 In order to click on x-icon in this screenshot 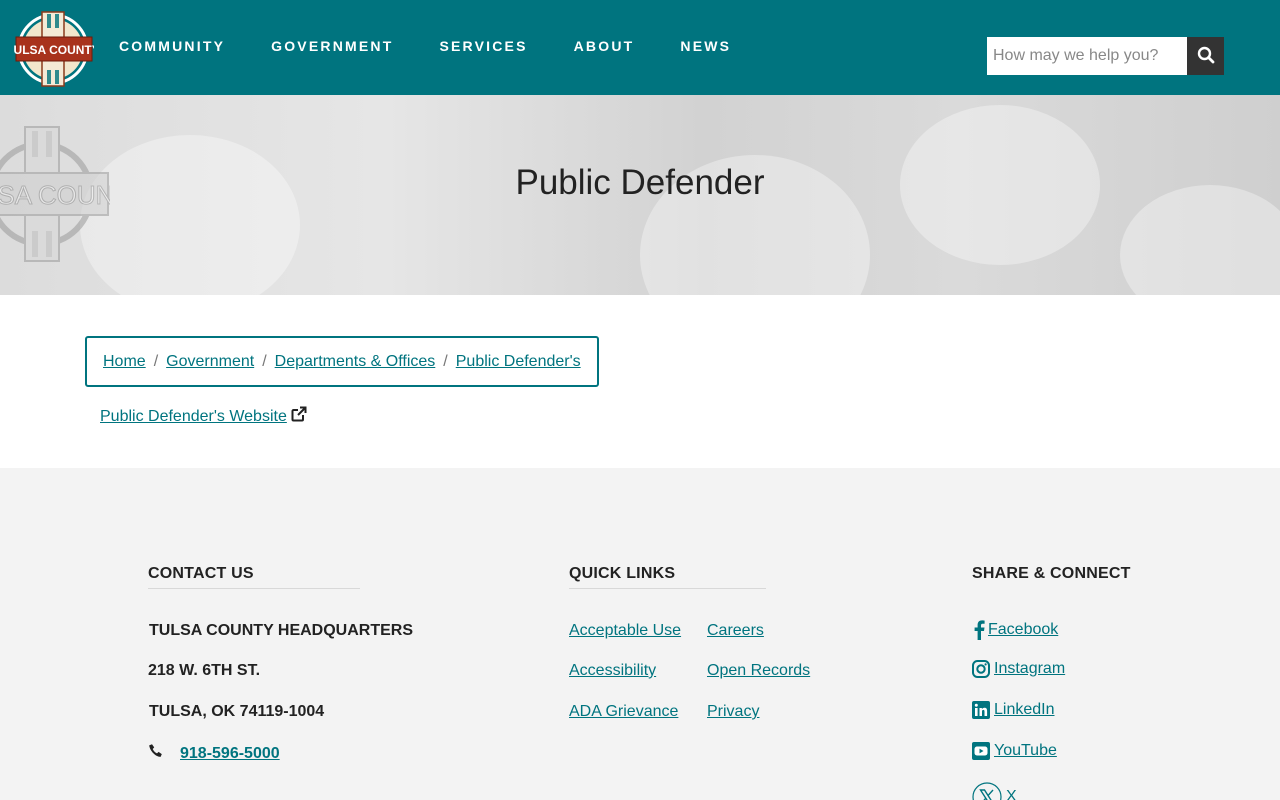, I will do `click(987, 791)`.